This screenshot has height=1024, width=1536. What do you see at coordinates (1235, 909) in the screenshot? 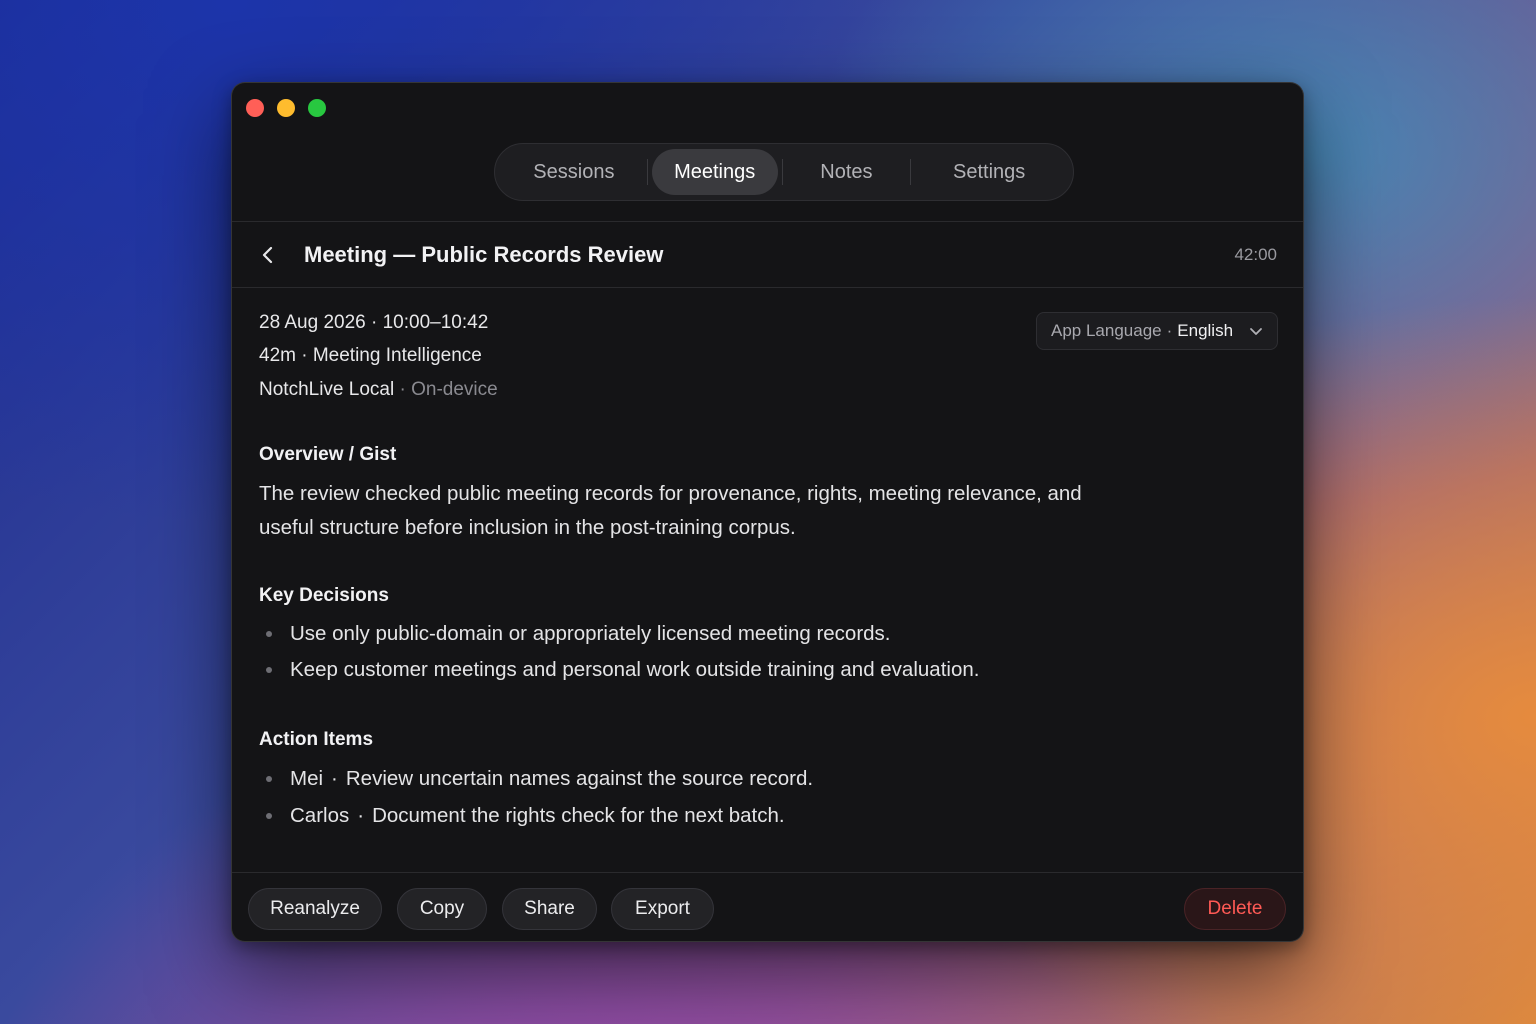
I see `delete-button: Delete` at bounding box center [1235, 909].